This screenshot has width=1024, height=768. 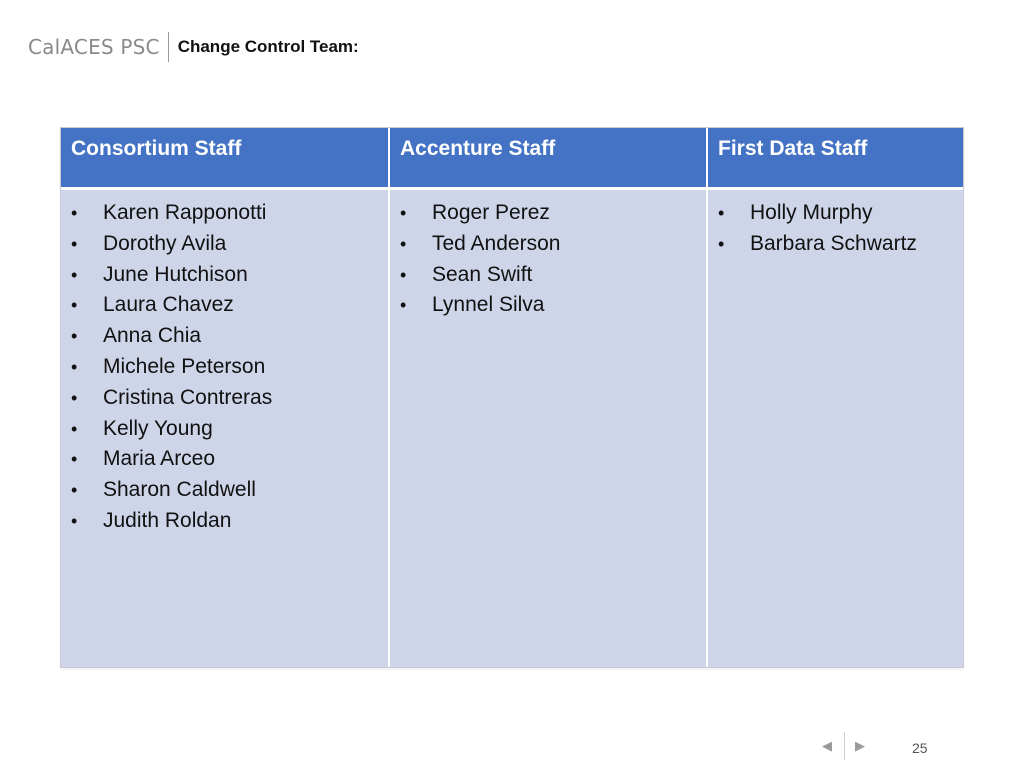 I want to click on member-name: June Hutchison, so click(x=175, y=274).